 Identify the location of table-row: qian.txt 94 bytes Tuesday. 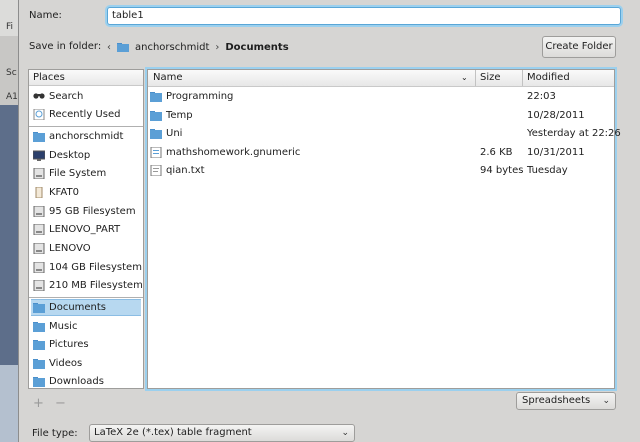
(381, 171).